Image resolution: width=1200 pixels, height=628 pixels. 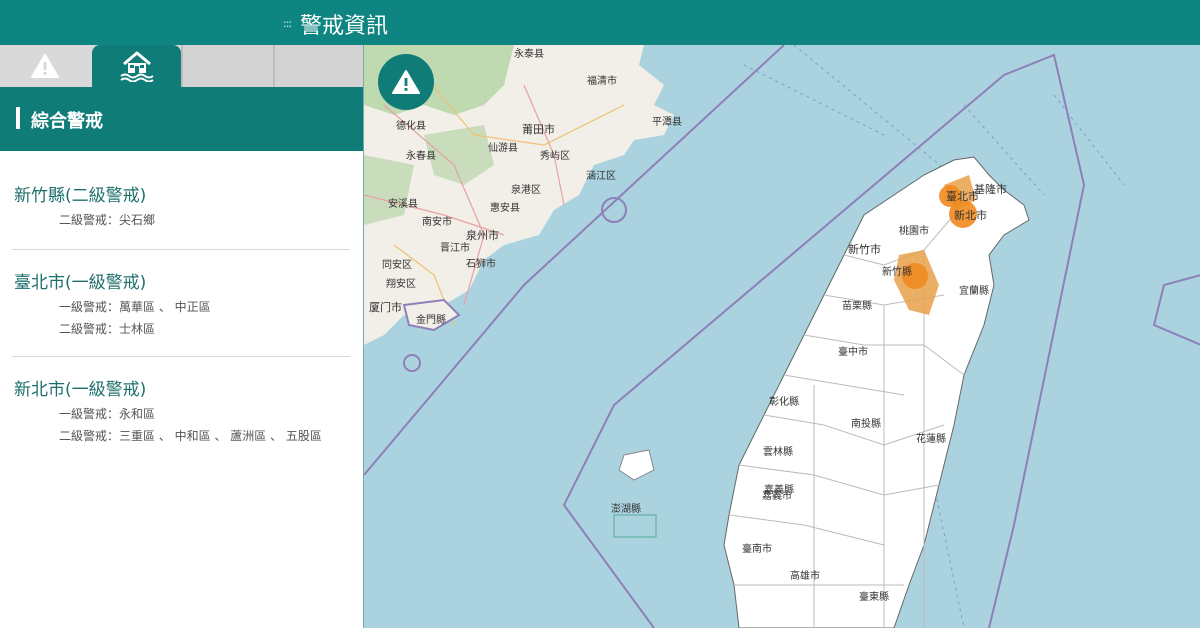 What do you see at coordinates (1176, 310) in the screenshot?
I see `boundary-line` at bounding box center [1176, 310].